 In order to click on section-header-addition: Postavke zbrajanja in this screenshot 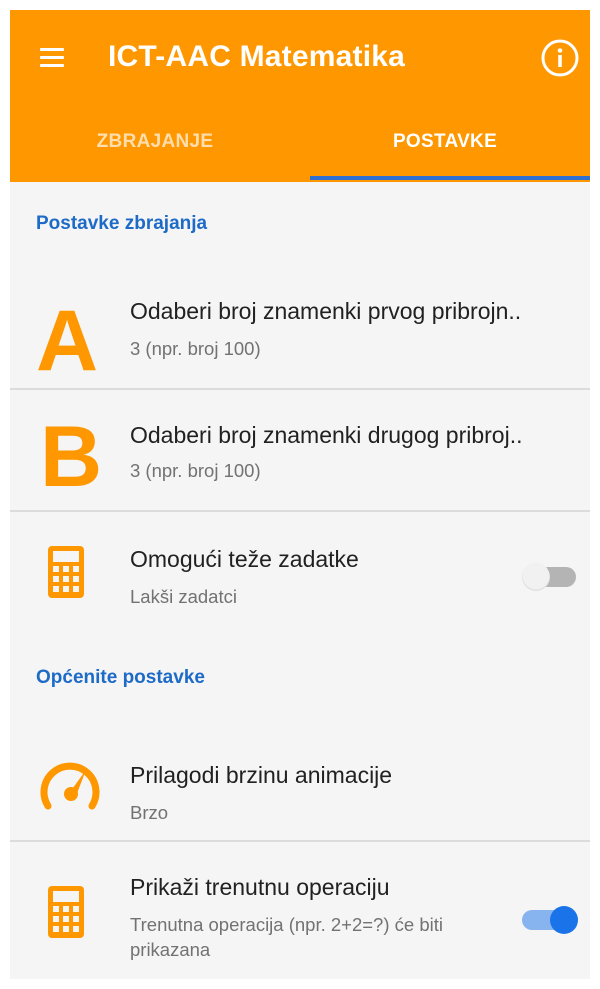, I will do `click(122, 223)`.